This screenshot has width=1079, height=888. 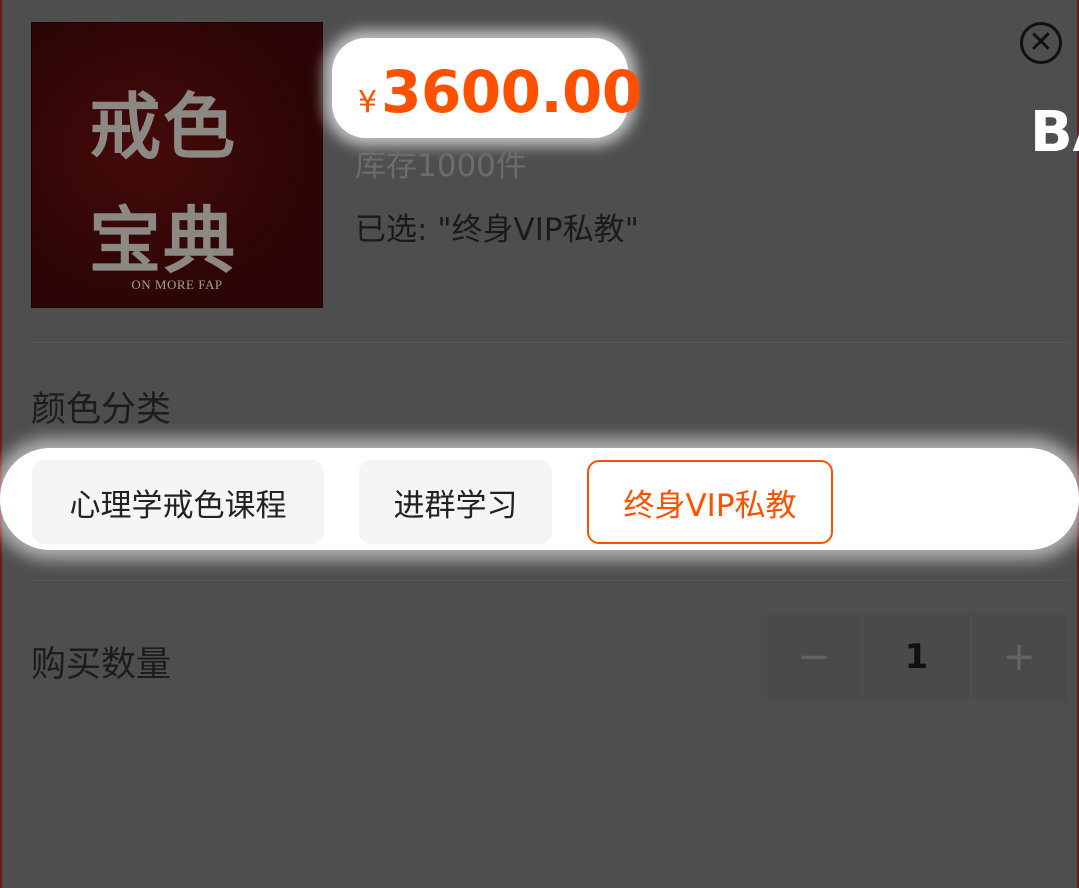 I want to click on product-cover-image: 戒色宝典 ON MORE FAP, so click(x=177, y=165).